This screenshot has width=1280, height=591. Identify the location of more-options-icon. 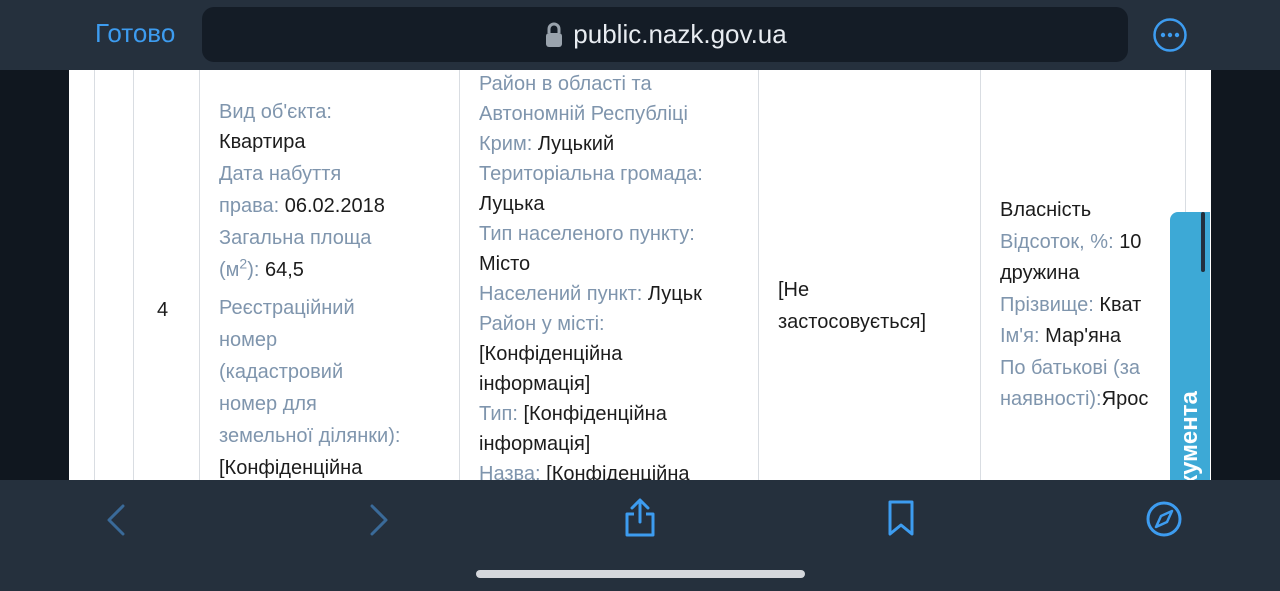
(1170, 35).